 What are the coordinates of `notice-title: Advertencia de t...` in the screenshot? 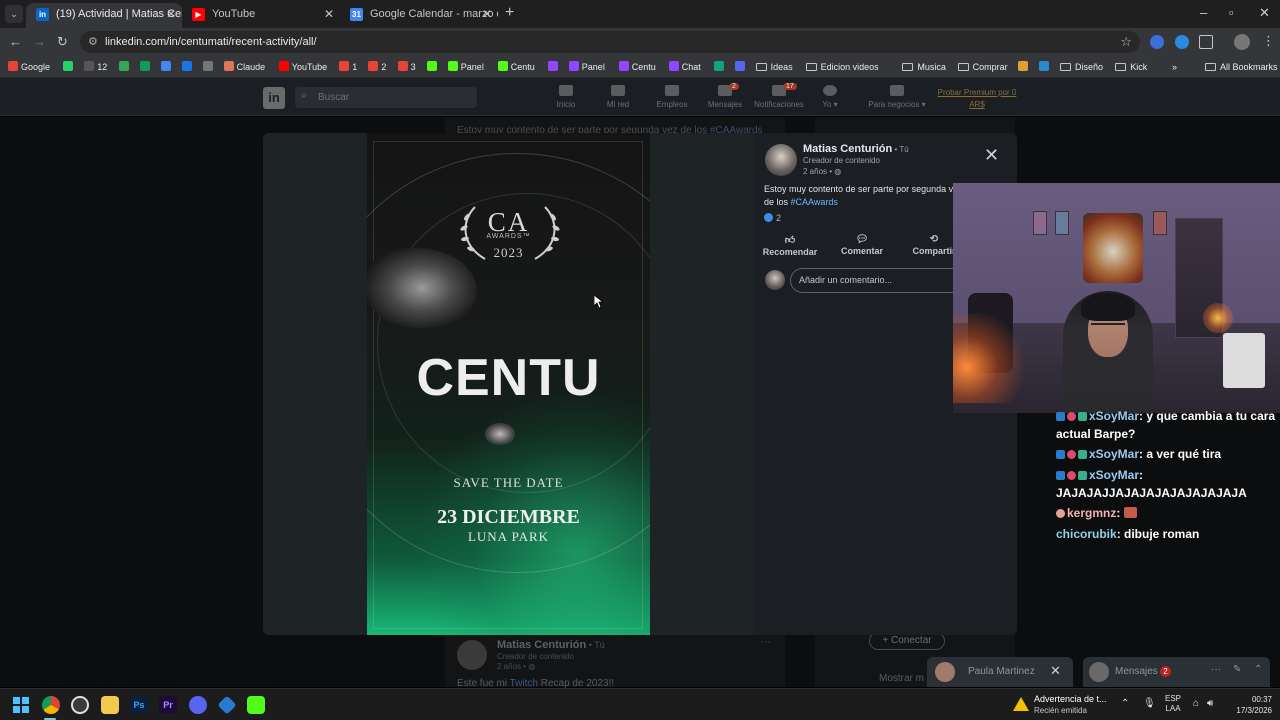 It's located at (1070, 699).